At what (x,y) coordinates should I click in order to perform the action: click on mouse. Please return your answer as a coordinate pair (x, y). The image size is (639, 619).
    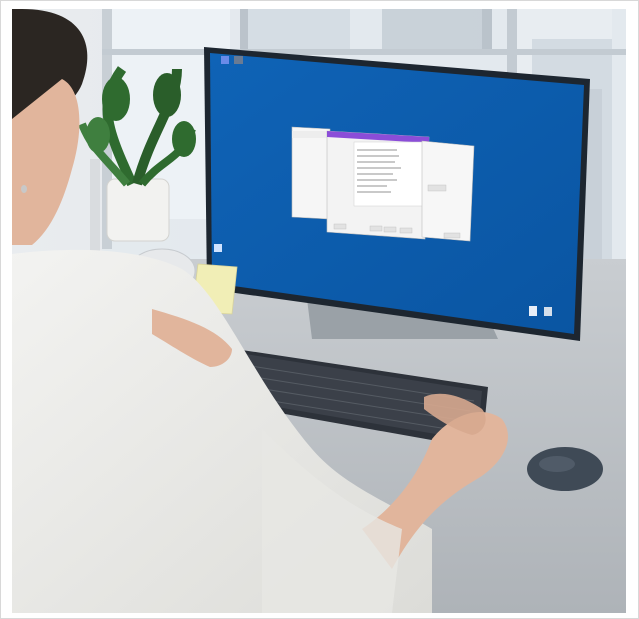
    Looking at the image, I should click on (565, 469).